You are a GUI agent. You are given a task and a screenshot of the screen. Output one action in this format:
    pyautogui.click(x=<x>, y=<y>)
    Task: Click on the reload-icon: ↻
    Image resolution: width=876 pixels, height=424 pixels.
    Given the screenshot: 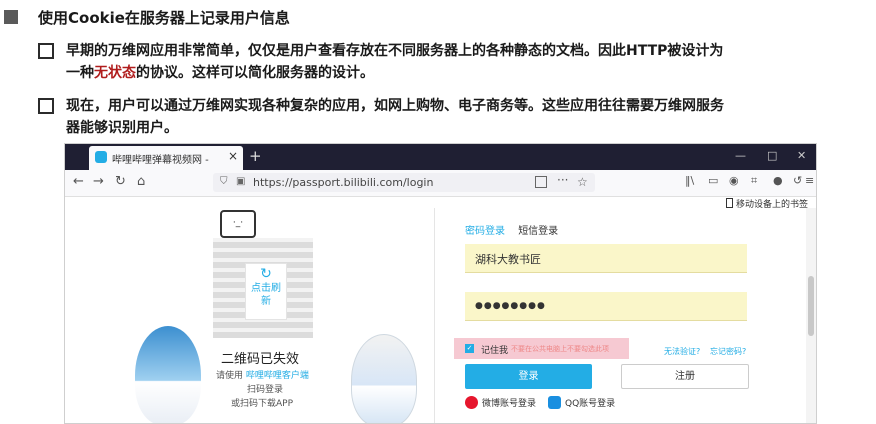 What is the action you would take?
    pyautogui.click(x=120, y=181)
    